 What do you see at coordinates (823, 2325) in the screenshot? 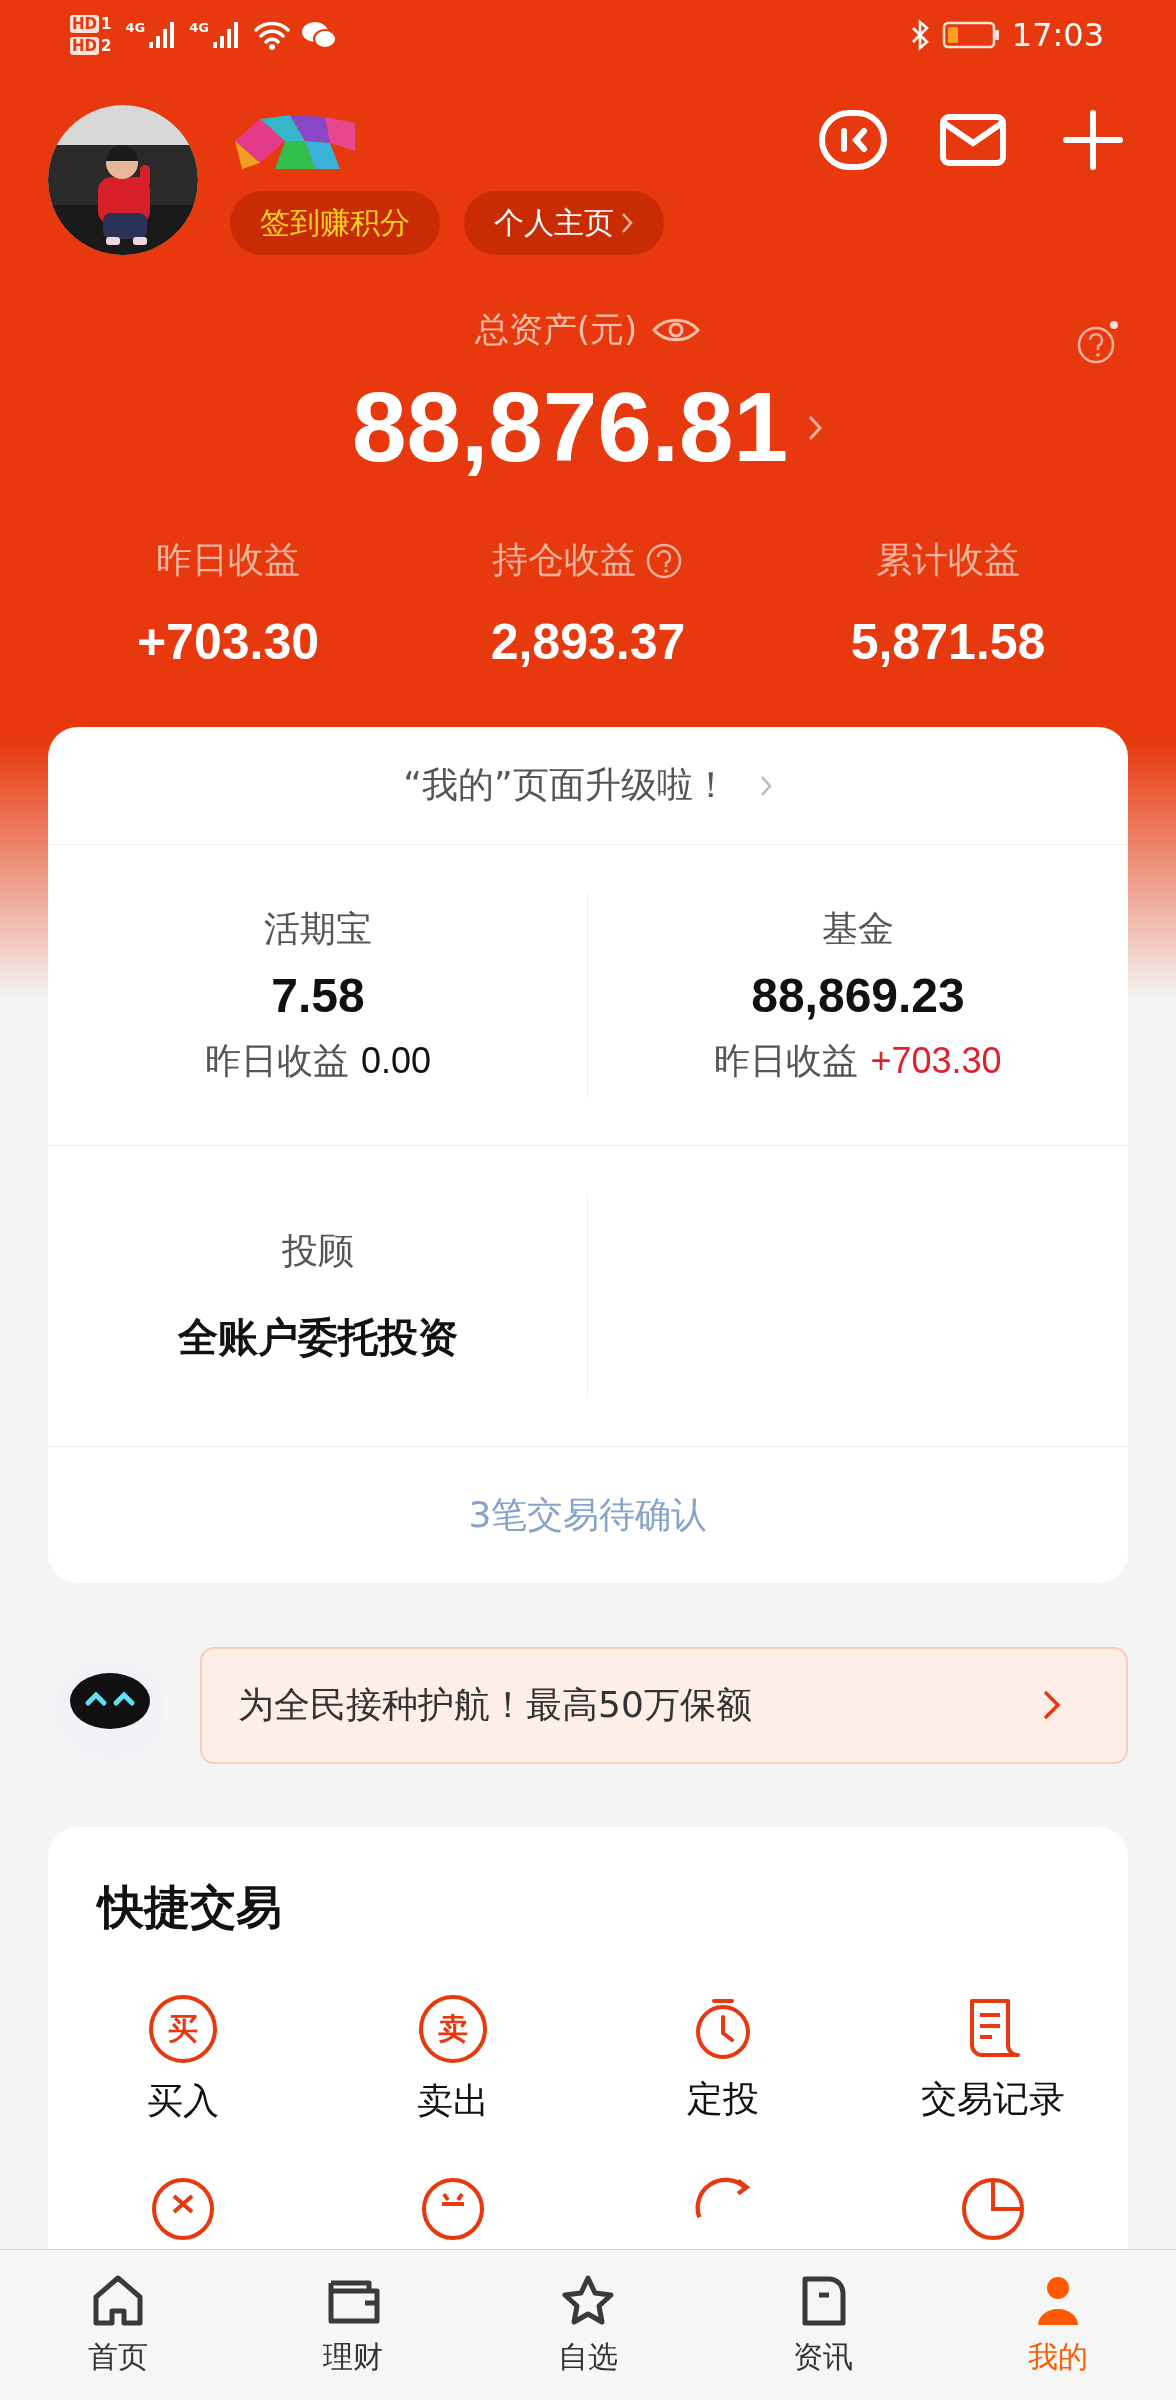
I see `tab-item: 资讯` at bounding box center [823, 2325].